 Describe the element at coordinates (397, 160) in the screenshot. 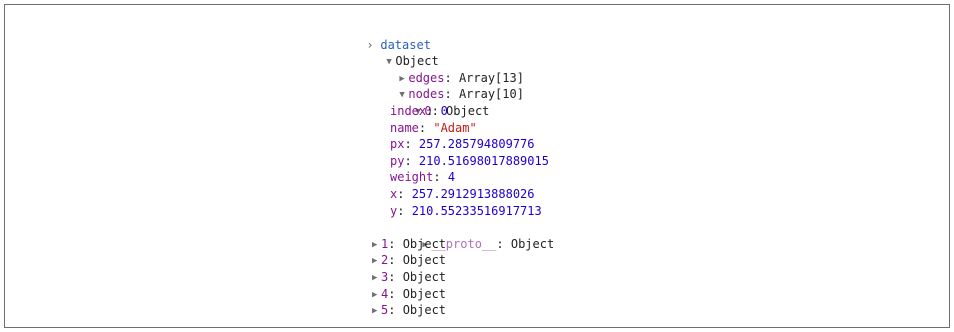

I see `prop-key: py` at that location.